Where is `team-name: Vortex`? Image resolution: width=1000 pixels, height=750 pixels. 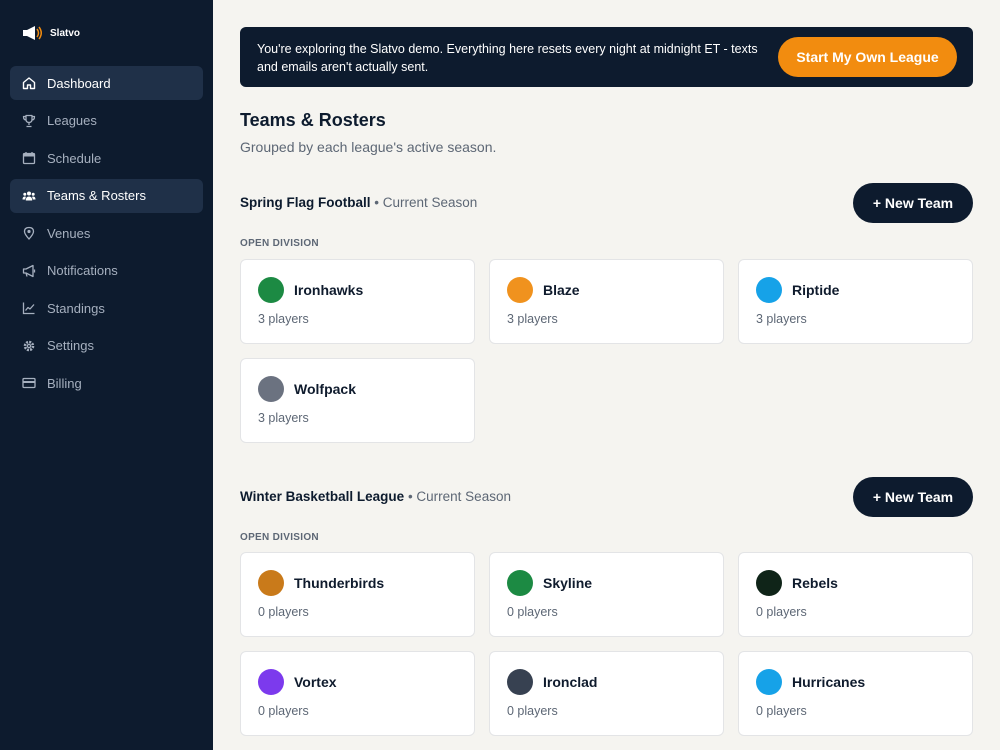 team-name: Vortex is located at coordinates (315, 682).